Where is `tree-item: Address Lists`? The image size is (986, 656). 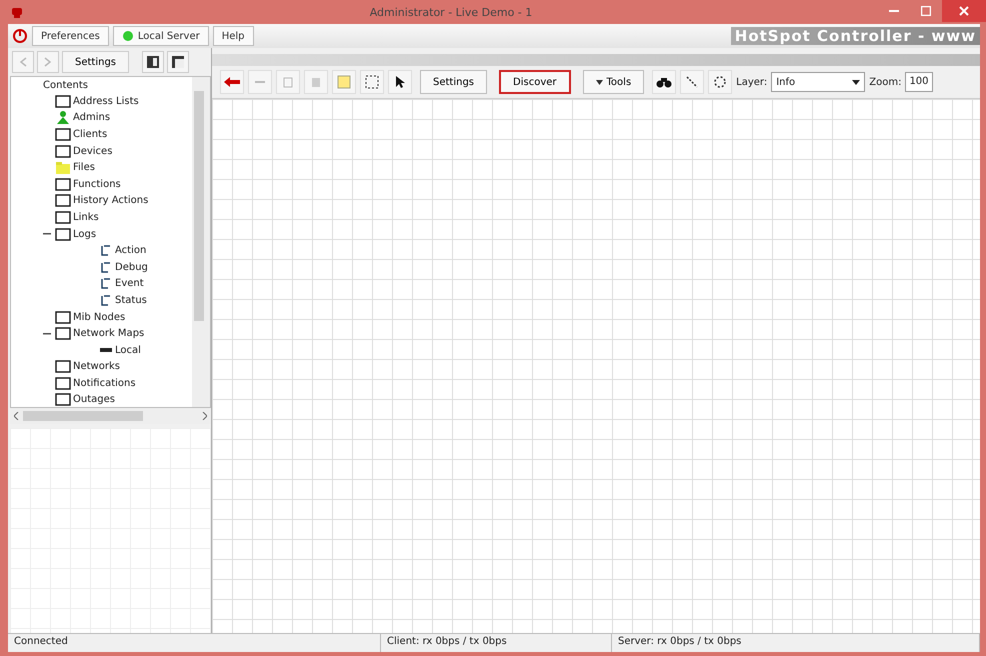
tree-item: Address Lists is located at coordinates (75, 101).